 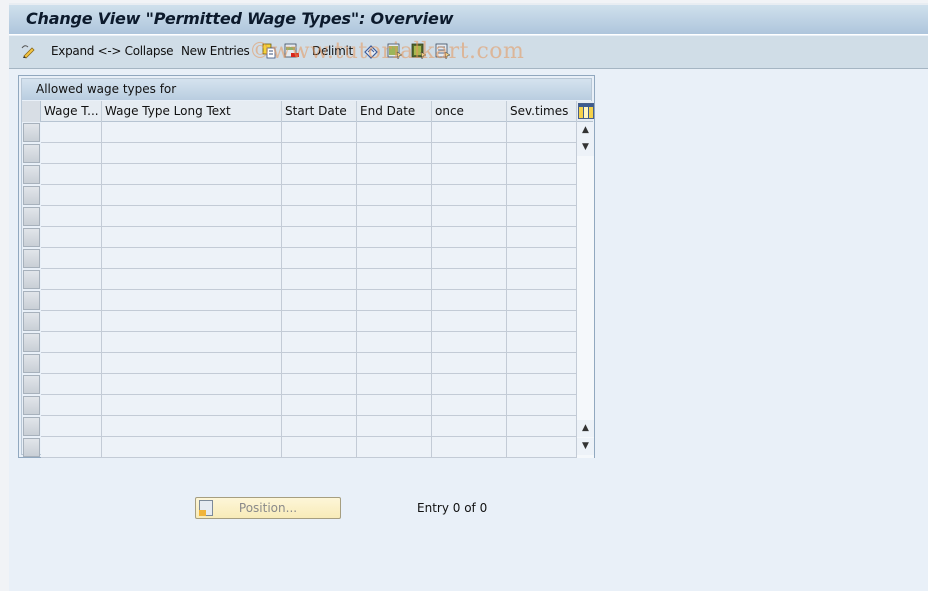 What do you see at coordinates (585, 290) in the screenshot?
I see `vertical-scrollbar: ▲ ▼ ▲ ▼` at bounding box center [585, 290].